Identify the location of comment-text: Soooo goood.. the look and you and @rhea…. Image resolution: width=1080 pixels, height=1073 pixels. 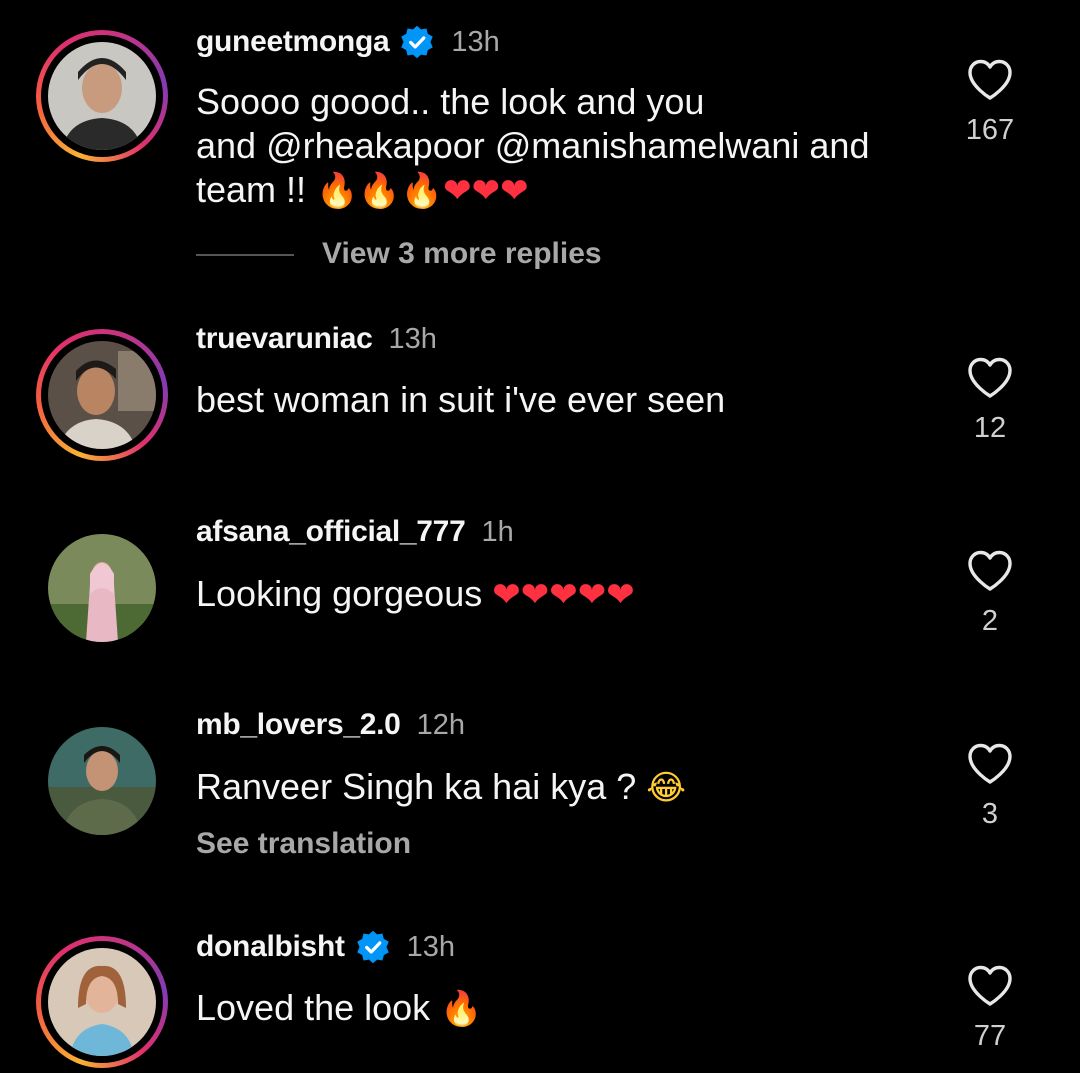
(533, 146).